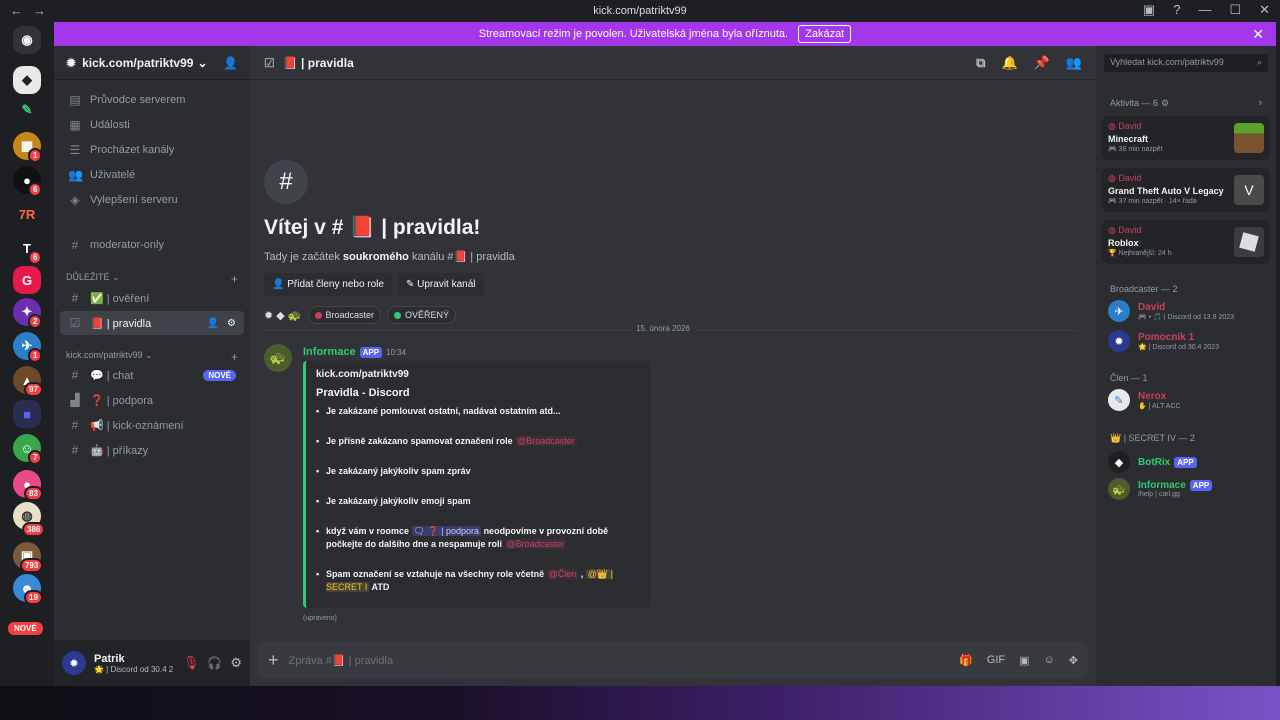 This screenshot has height=720, width=1280. I want to click on member-item: ✈ David 🎮 • 🎵 | Discord od 13.8 2023, so click(1188, 311).